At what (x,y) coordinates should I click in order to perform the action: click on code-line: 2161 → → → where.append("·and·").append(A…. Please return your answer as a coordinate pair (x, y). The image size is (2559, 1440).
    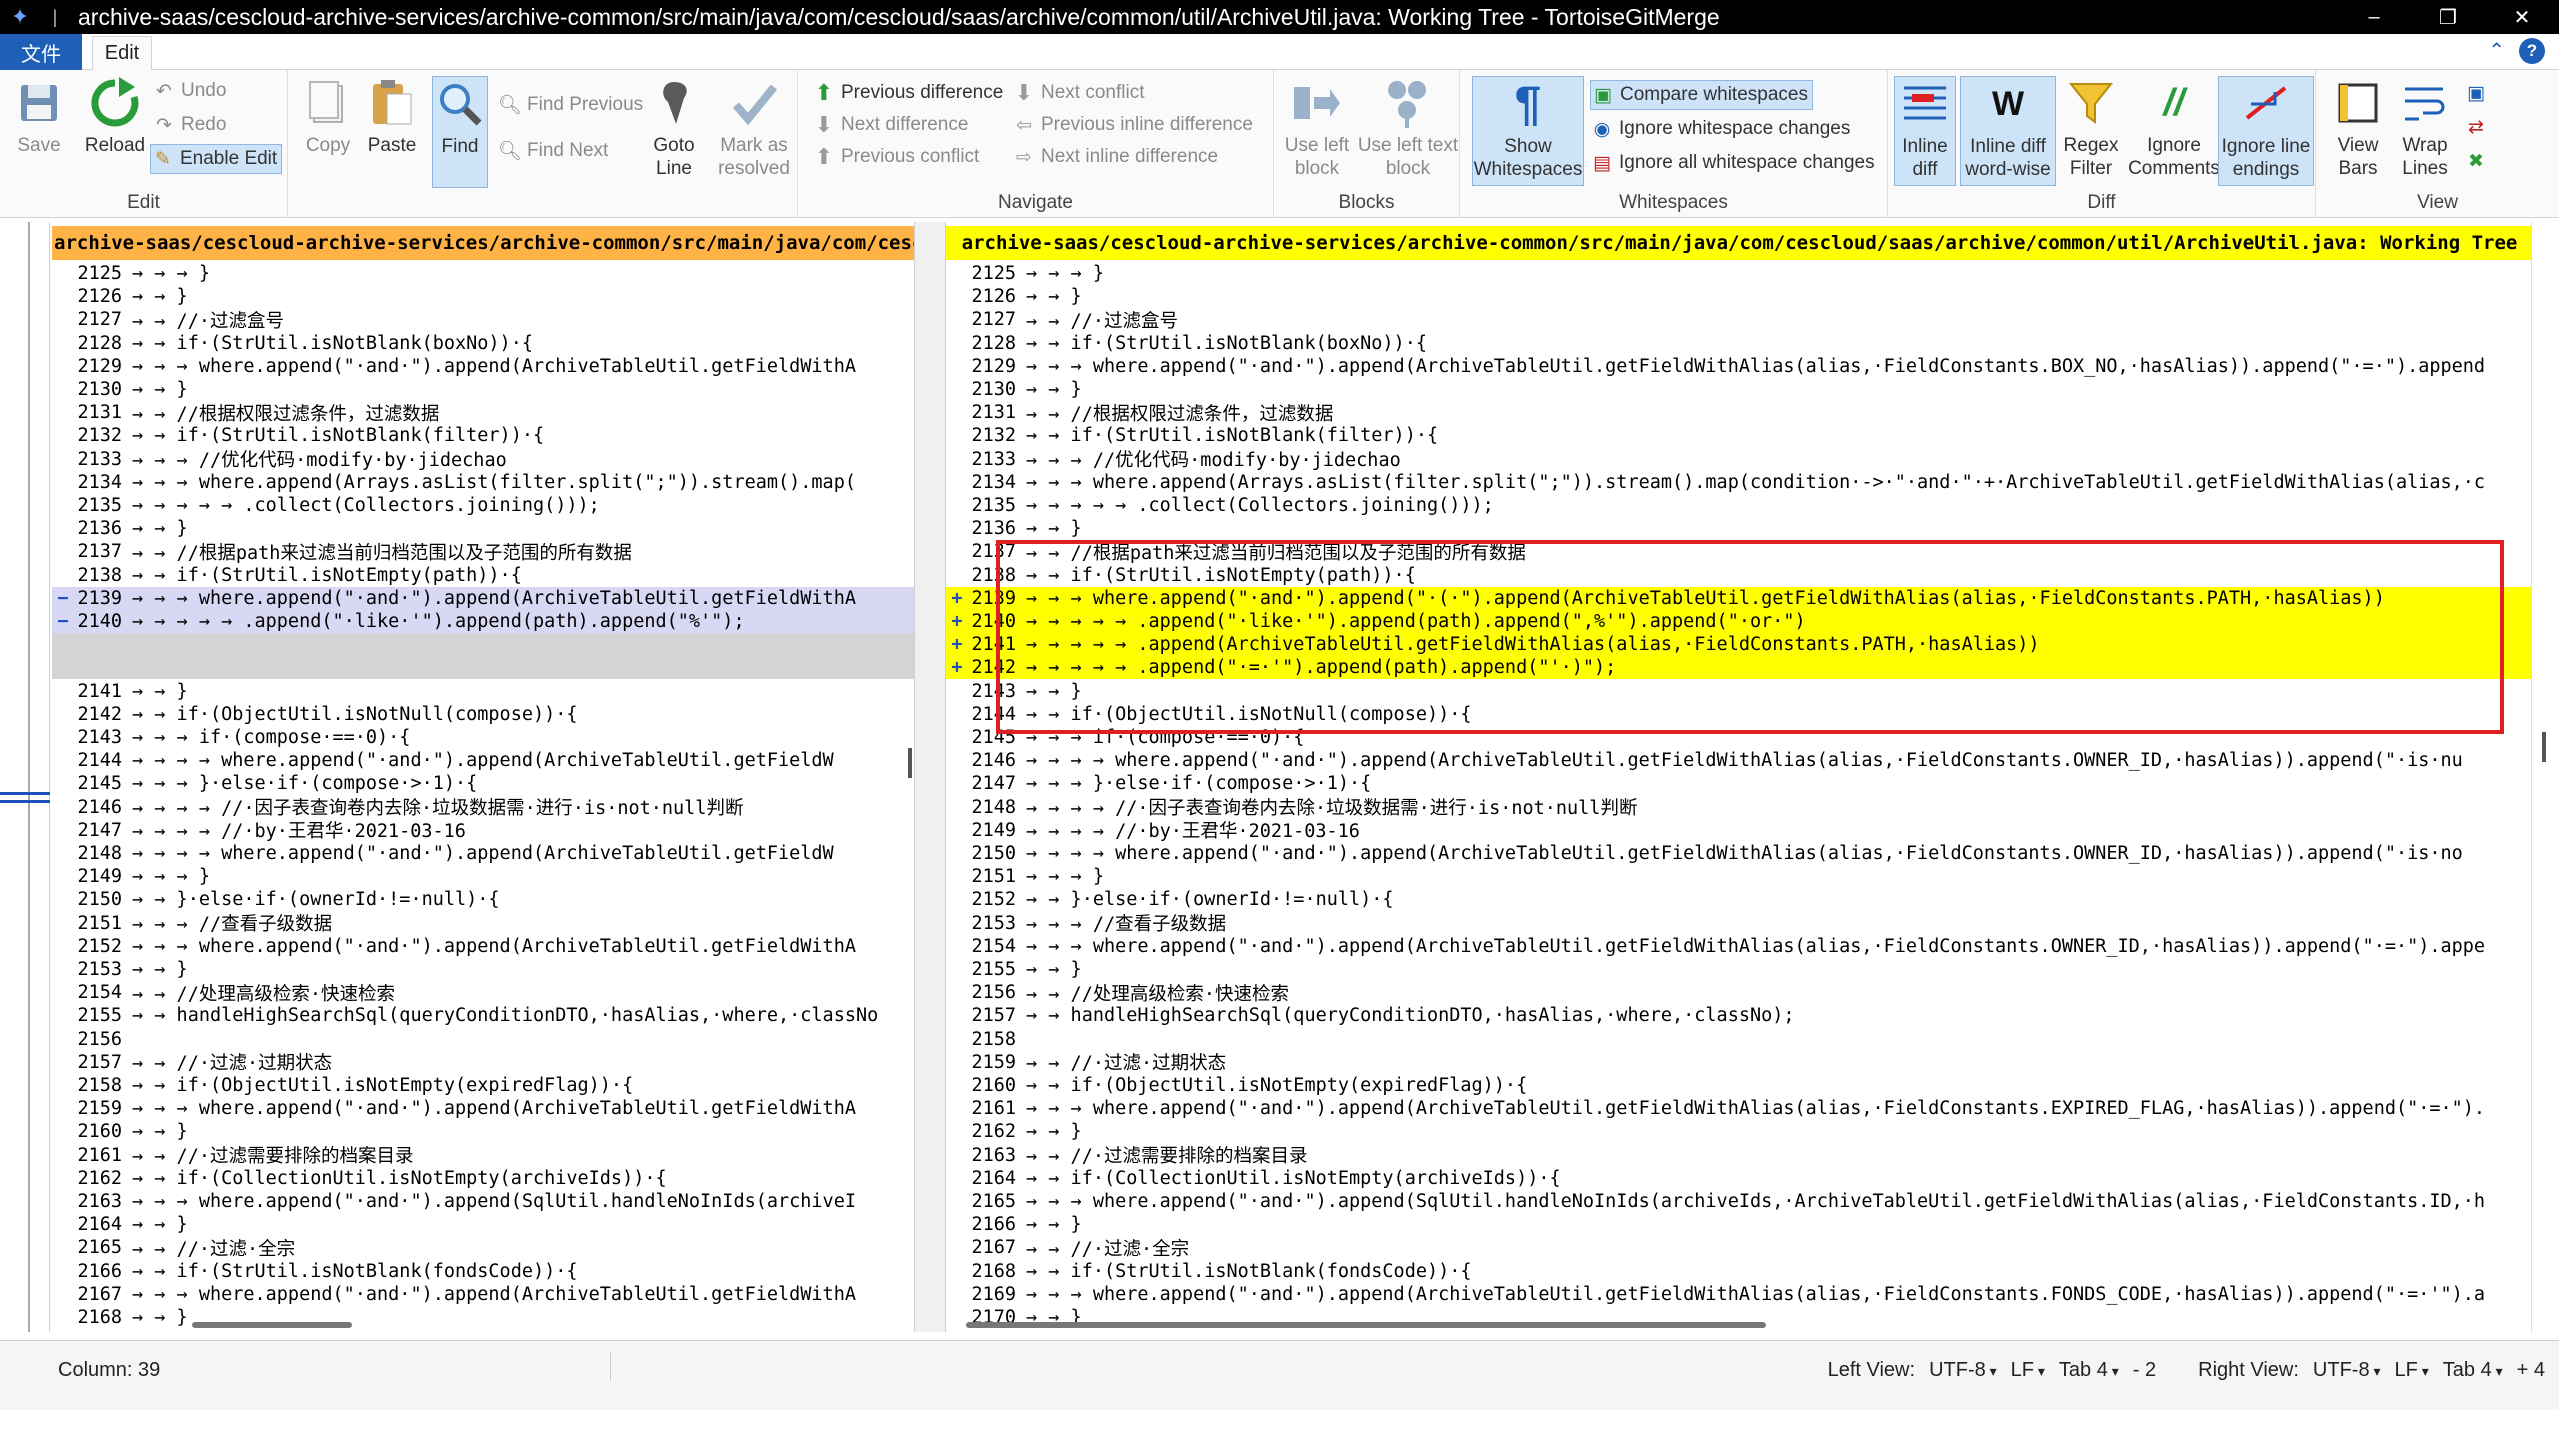
    Looking at the image, I should click on (1738, 1108).